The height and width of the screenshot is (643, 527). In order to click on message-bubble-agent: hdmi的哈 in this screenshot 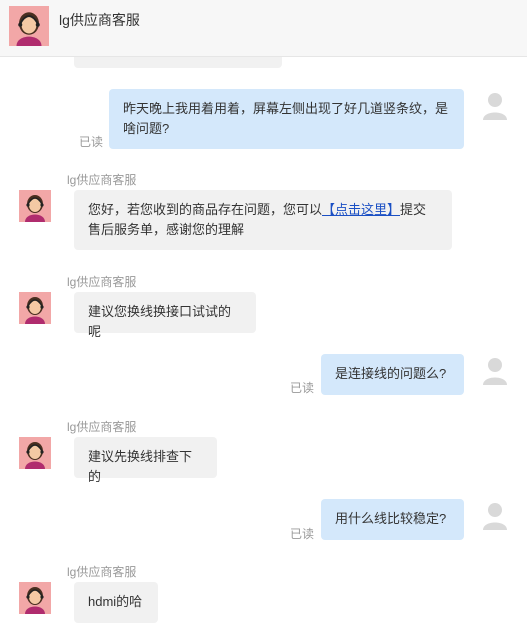, I will do `click(116, 602)`.